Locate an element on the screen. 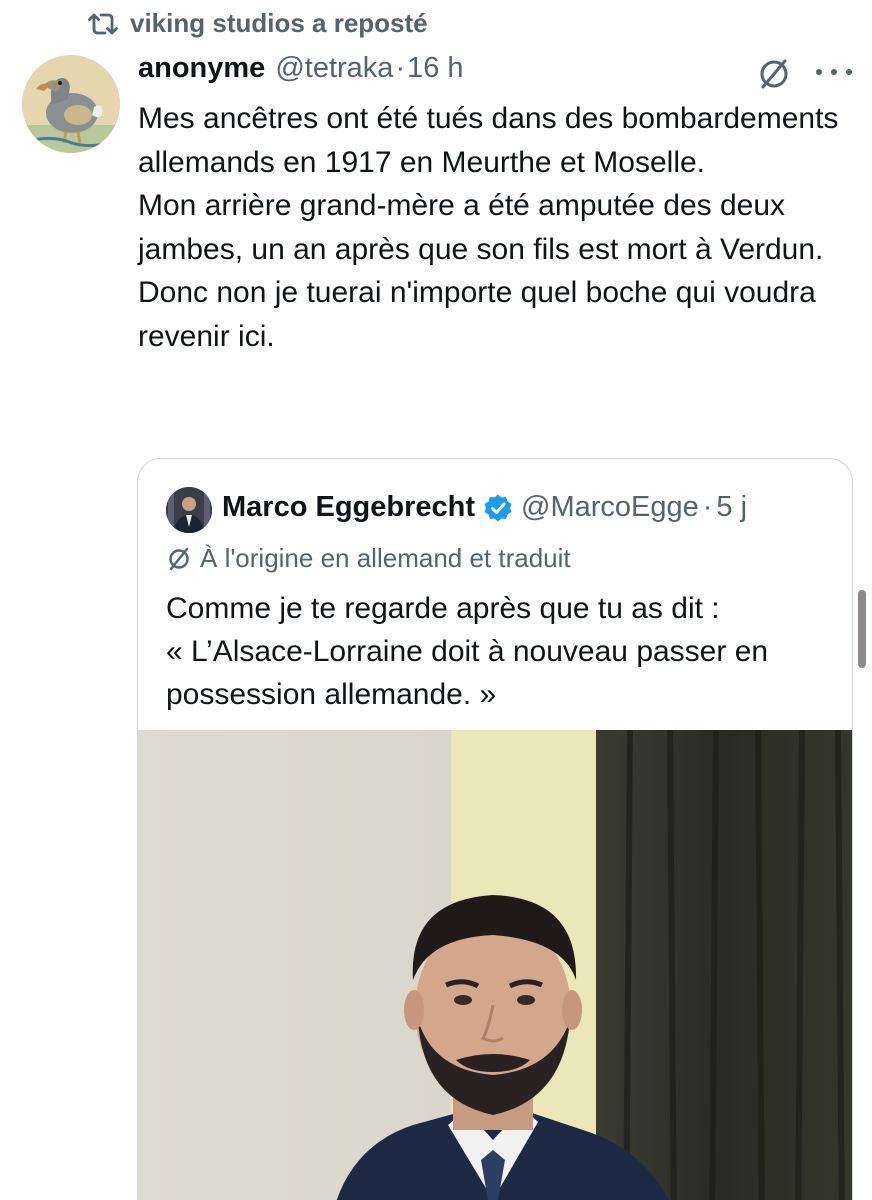 This screenshot has height=1200, width=872. translate-button is located at coordinates (774, 74).